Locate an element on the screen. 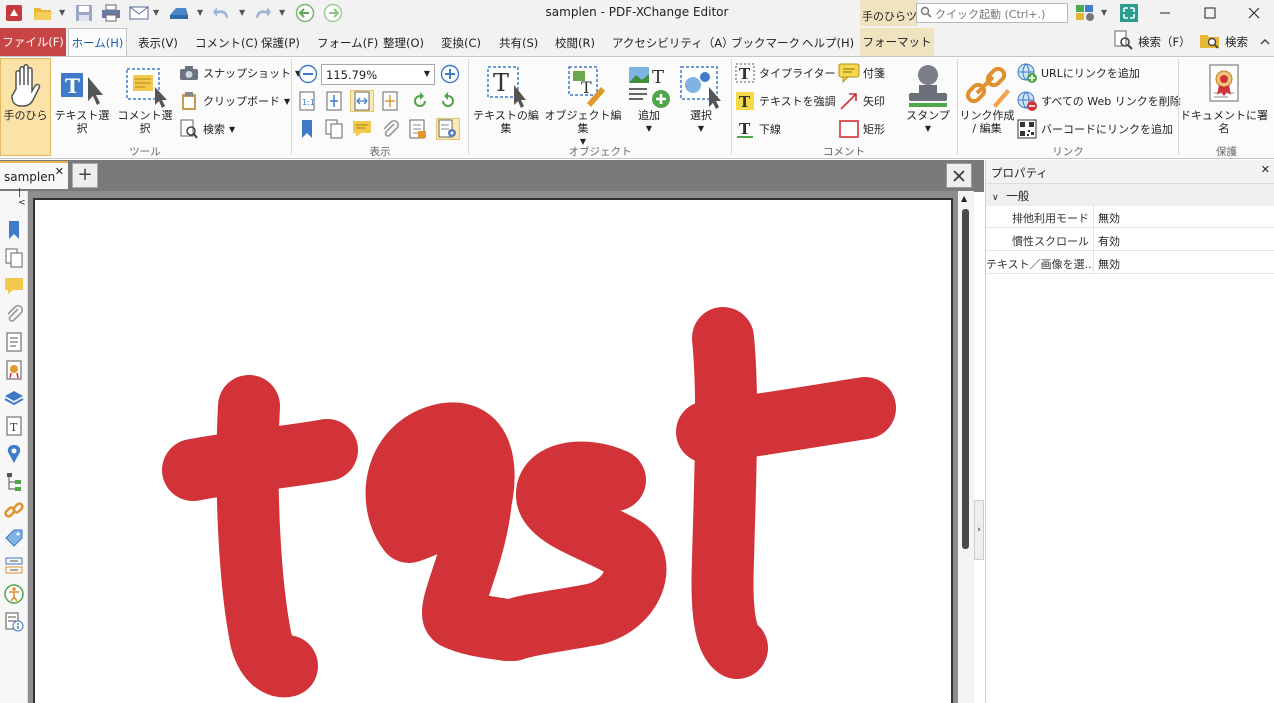 This screenshot has height=703, width=1274. text-select-button: T テキスト選択 is located at coordinates (82, 98).